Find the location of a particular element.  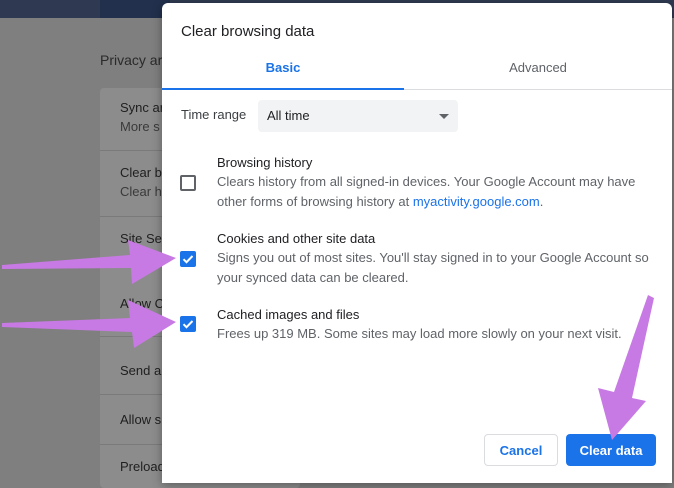

privacy-section-title: Privacy ar is located at coordinates (131, 60).